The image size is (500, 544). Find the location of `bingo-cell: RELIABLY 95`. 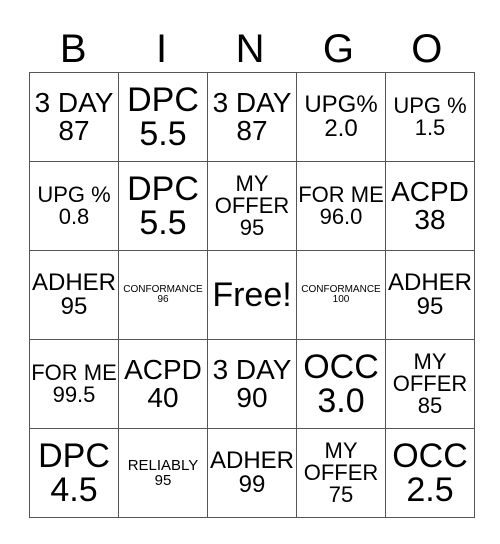

bingo-cell: RELIABLY 95 is located at coordinates (163, 473).